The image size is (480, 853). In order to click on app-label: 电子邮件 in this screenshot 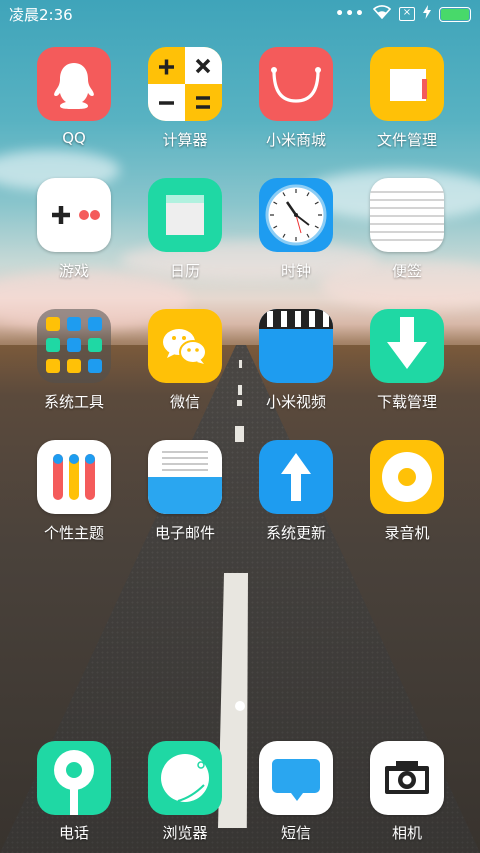, I will do `click(184, 533)`.